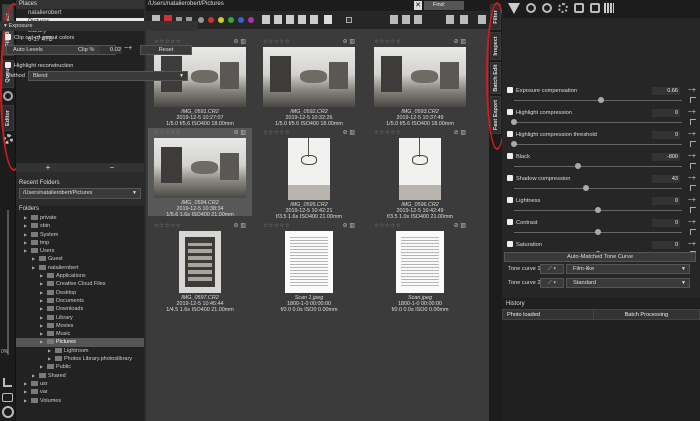 The width and height of the screenshot is (700, 421). Describe the element at coordinates (99, 26) in the screenshot. I see `exposure-section-header: ▾ Exposure` at that location.